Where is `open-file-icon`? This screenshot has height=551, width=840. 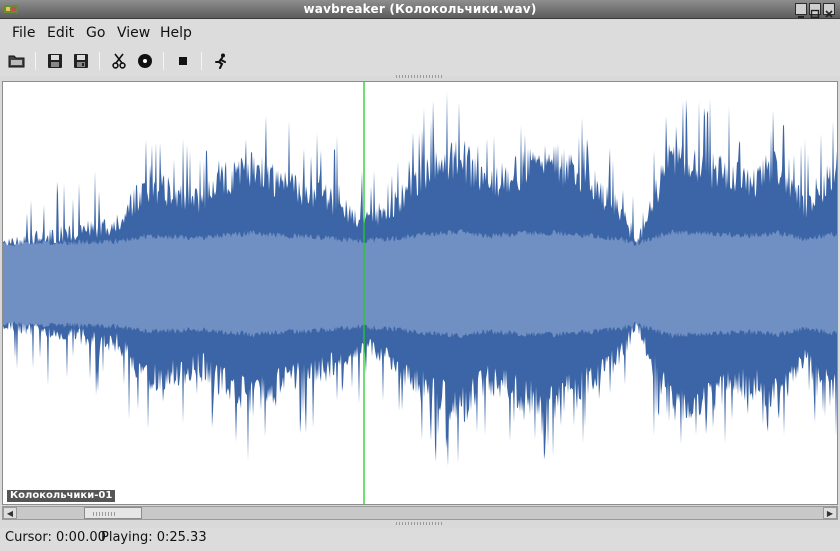
open-file-icon is located at coordinates (16, 61).